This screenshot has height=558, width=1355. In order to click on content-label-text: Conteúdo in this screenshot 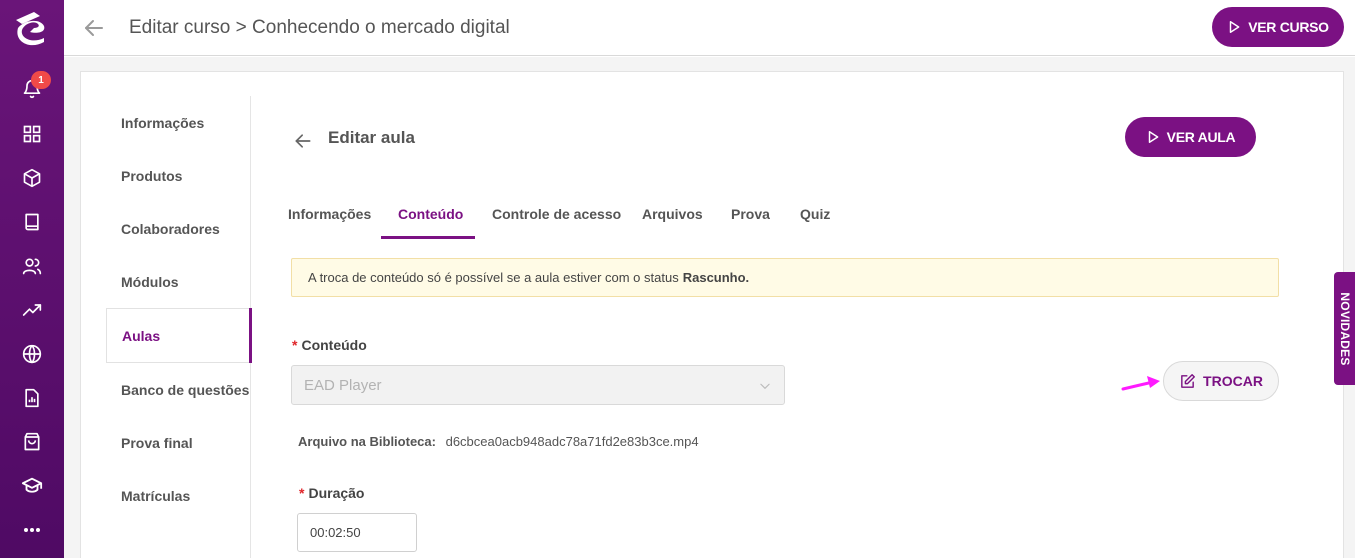, I will do `click(334, 345)`.